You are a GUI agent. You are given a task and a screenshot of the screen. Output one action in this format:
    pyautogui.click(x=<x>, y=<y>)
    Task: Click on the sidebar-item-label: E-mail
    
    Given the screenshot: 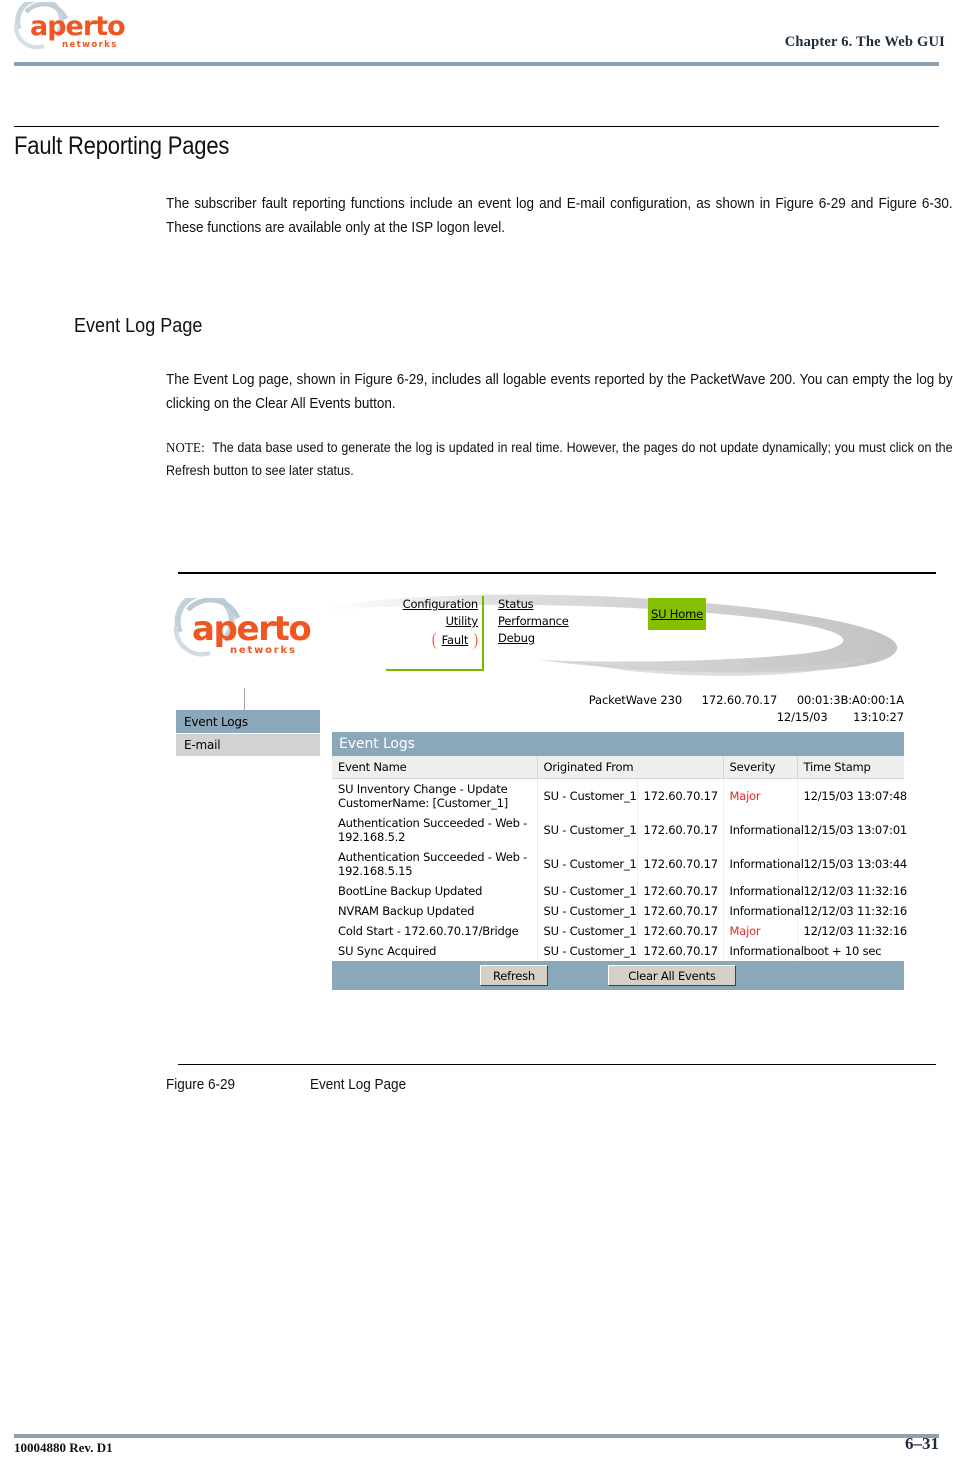 What is the action you would take?
    pyautogui.click(x=202, y=745)
    